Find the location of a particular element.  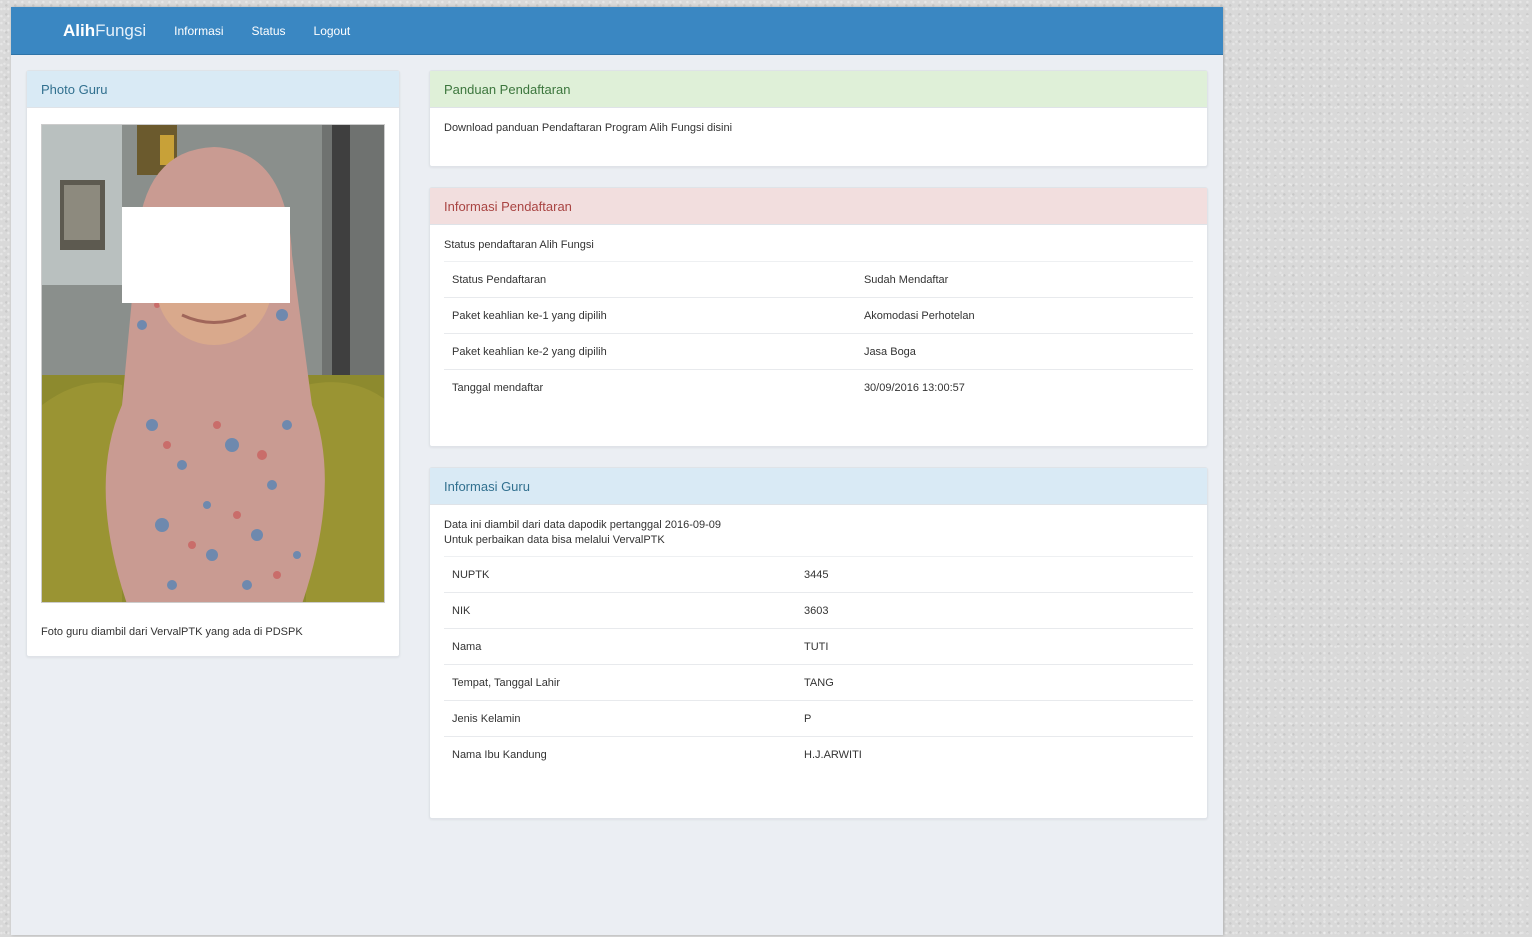

brand-logo: AlihFungsi is located at coordinates (104, 31).